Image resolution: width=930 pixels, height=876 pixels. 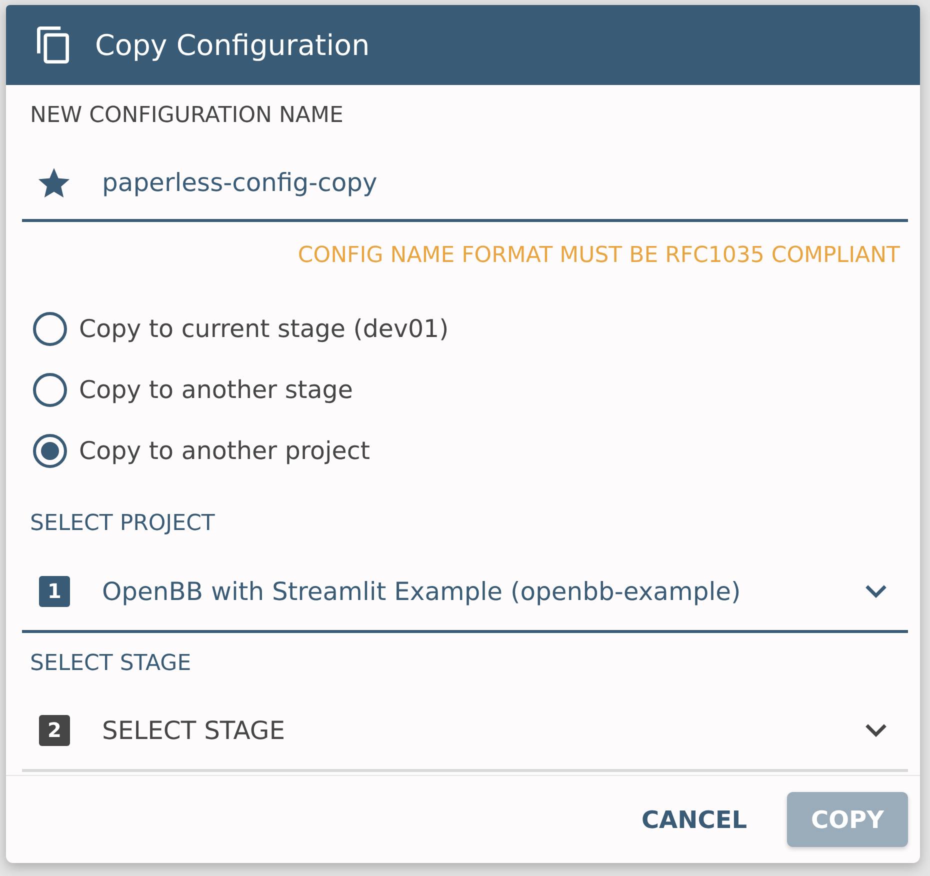 What do you see at coordinates (224, 450) in the screenshot?
I see `radio-label: Copy to another project` at bounding box center [224, 450].